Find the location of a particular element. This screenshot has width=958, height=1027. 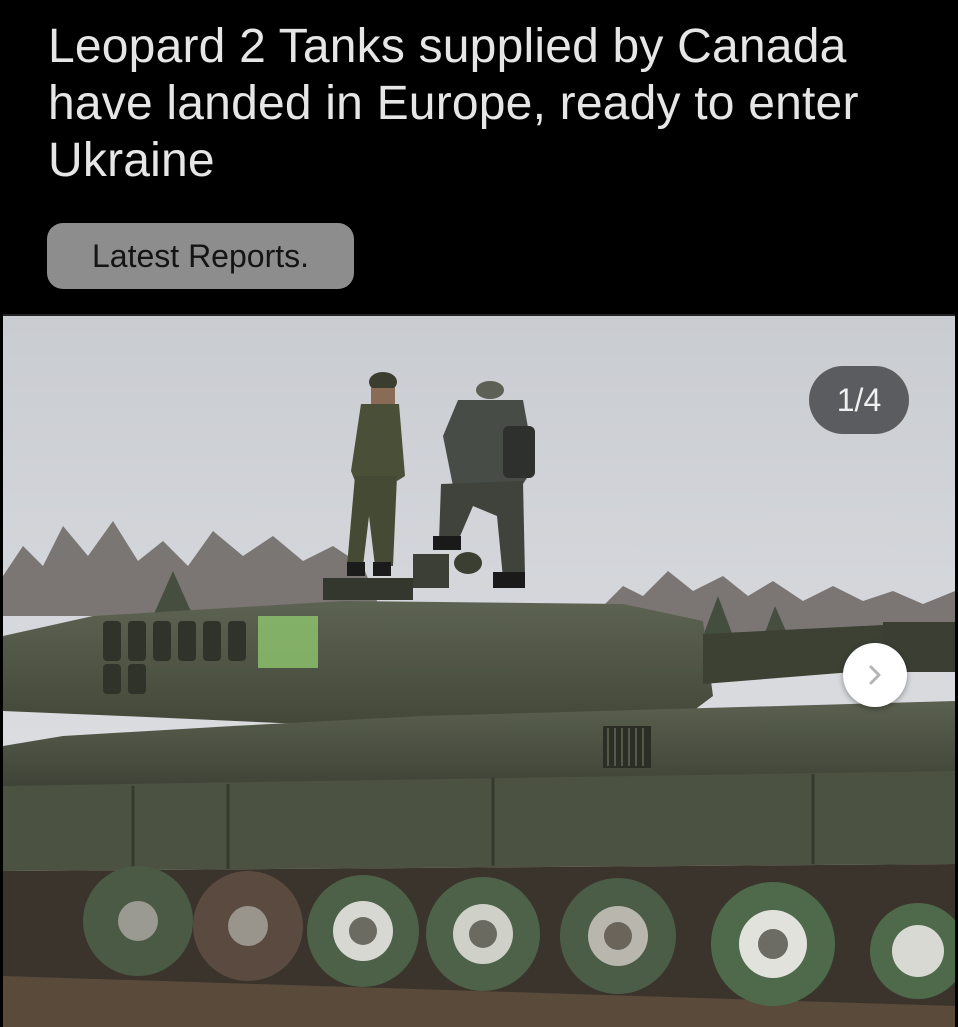

chevron-right-icon is located at coordinates (875, 675).